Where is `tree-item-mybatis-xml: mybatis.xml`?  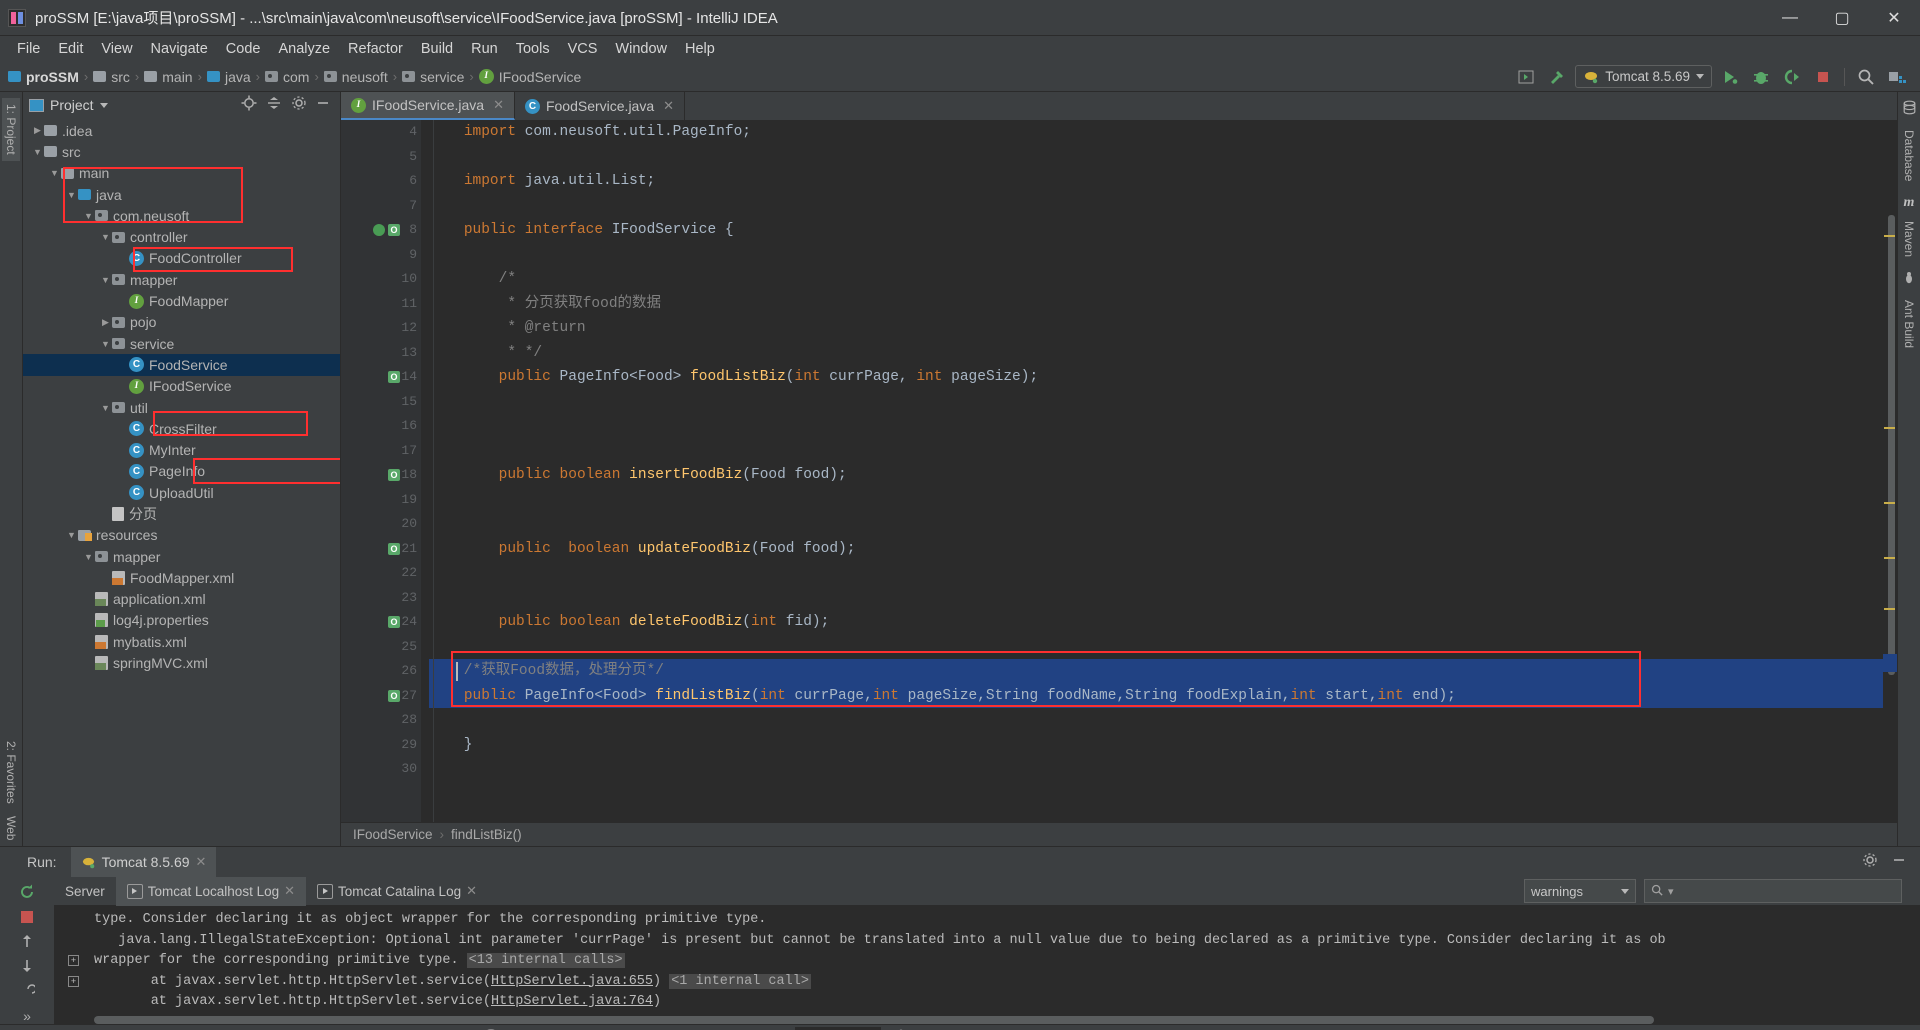
tree-item-mybatis-xml: mybatis.xml is located at coordinates (181, 641).